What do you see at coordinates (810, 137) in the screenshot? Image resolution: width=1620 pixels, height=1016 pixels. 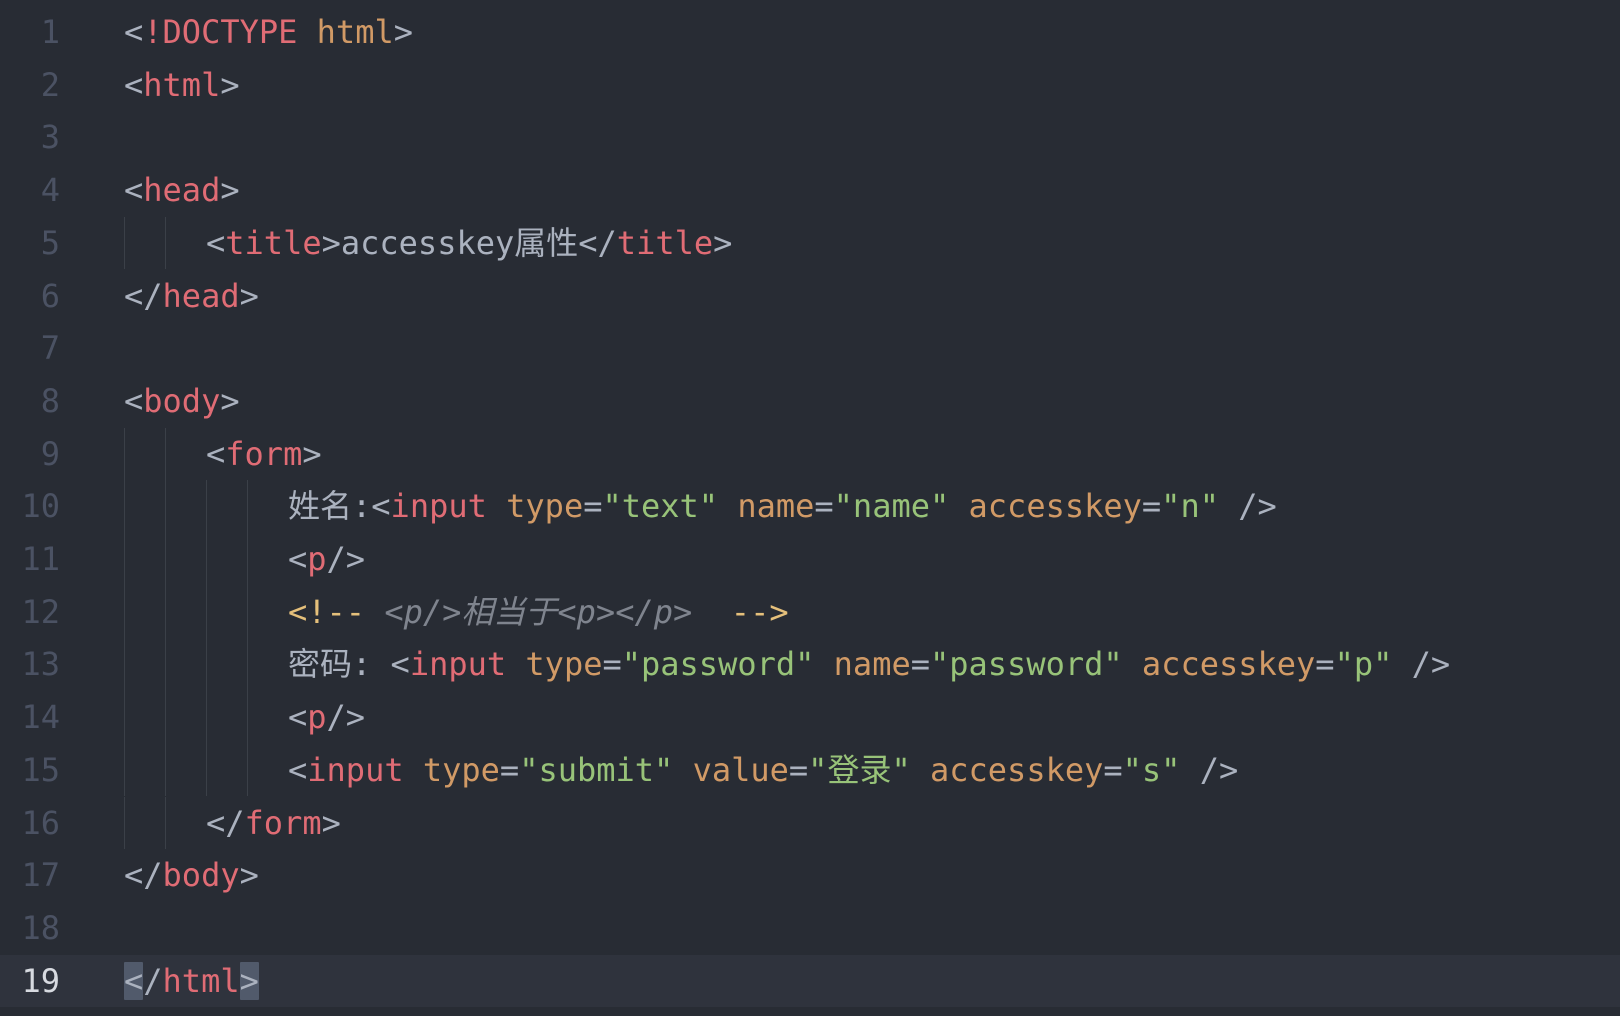 I see `code-line: 3` at bounding box center [810, 137].